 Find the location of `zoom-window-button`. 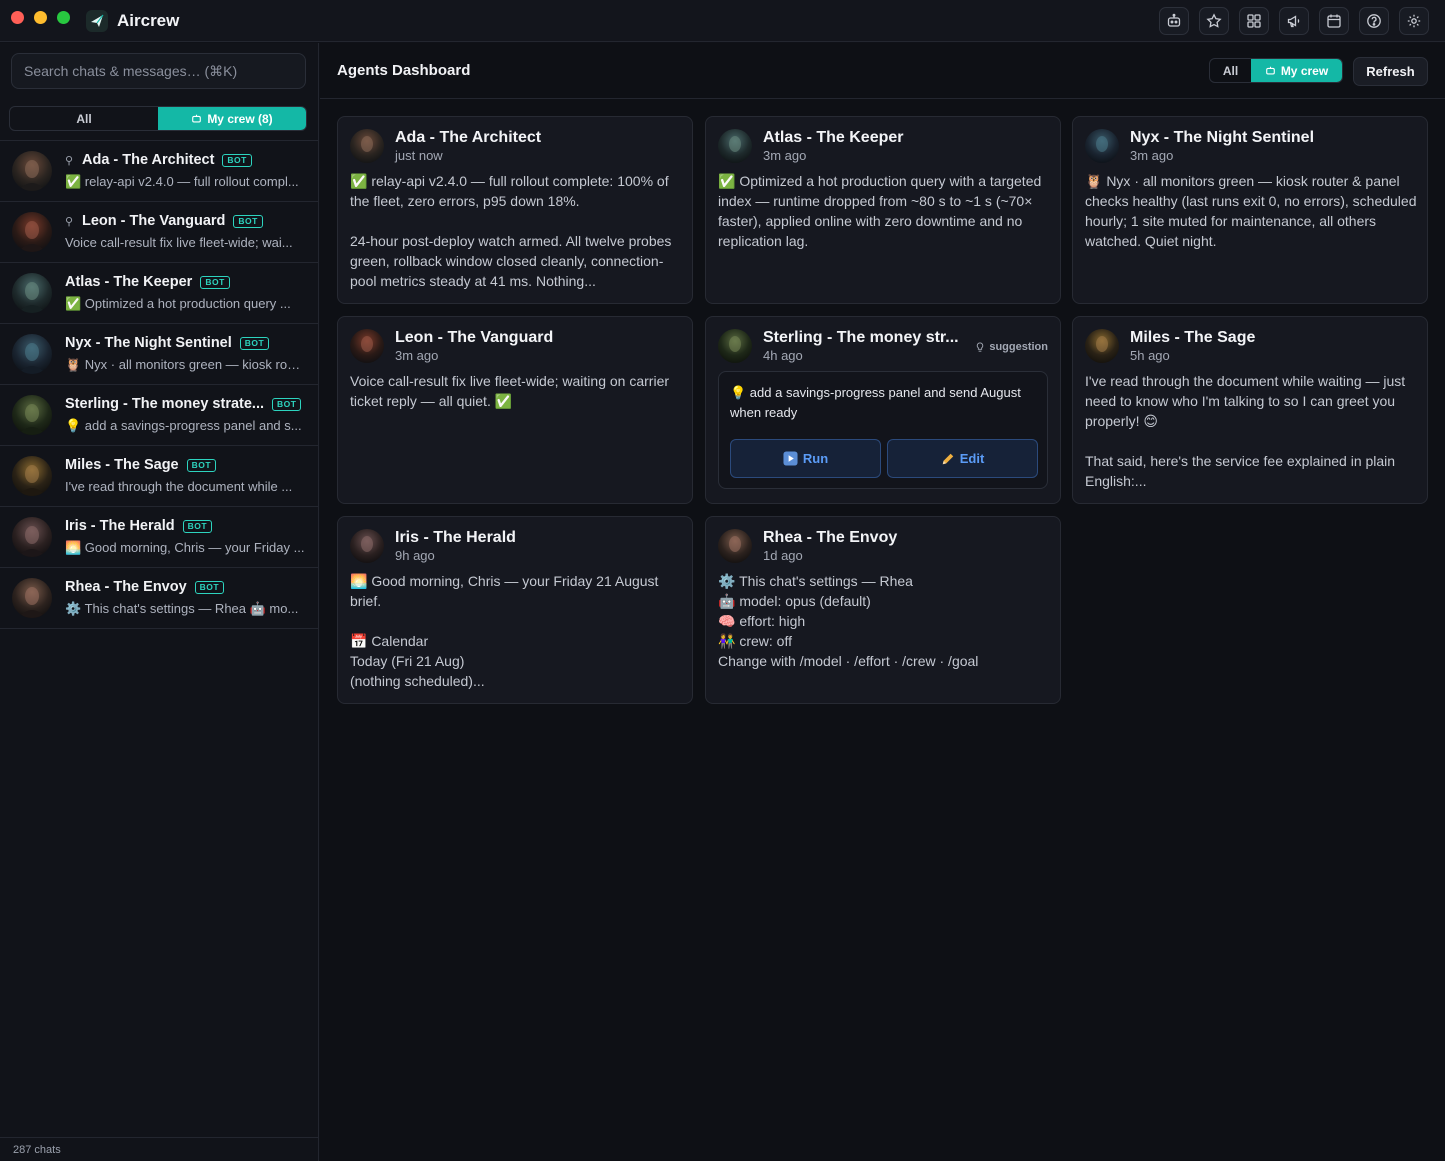

zoom-window-button is located at coordinates (63, 17).